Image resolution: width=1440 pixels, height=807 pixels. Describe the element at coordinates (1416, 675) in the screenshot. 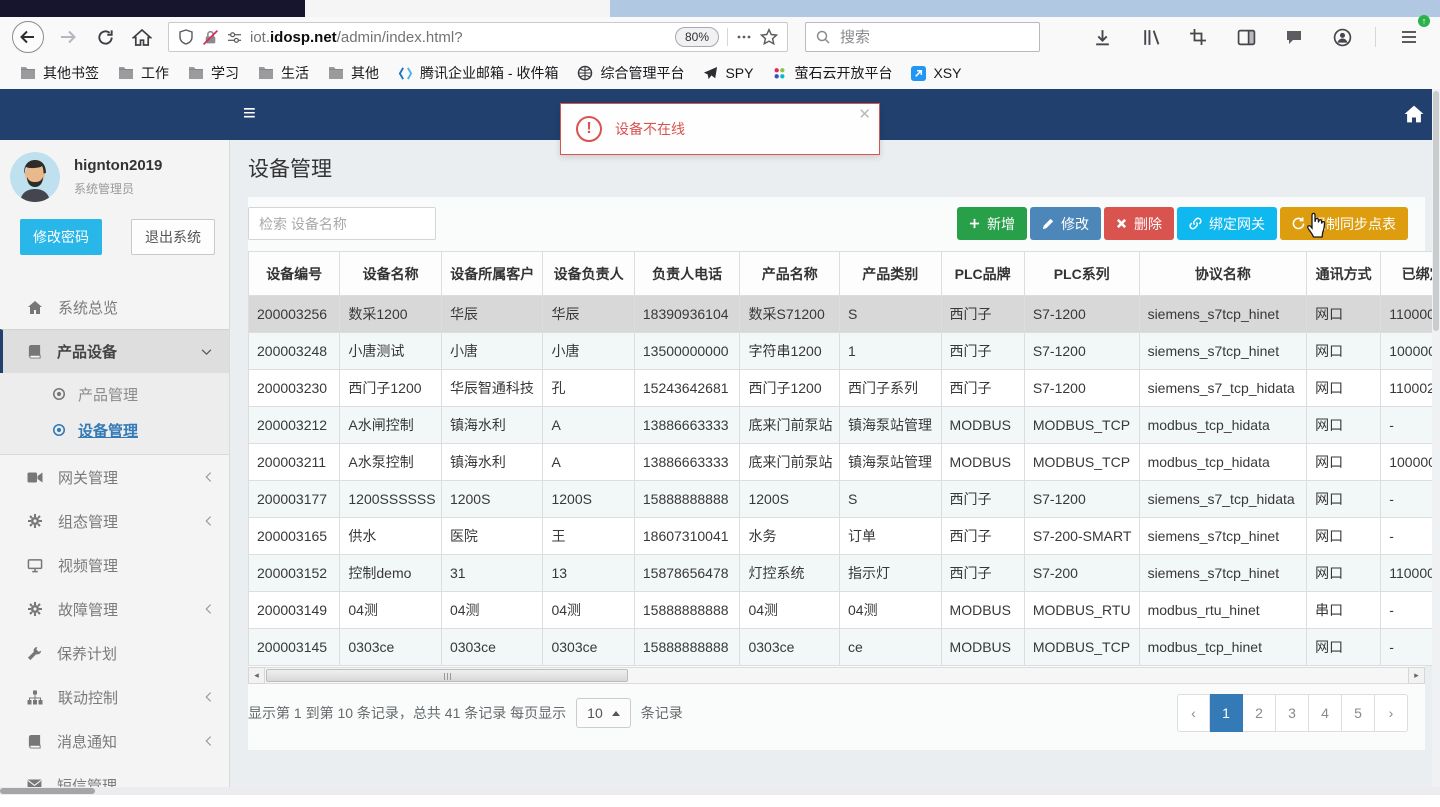

I see `scroll-right-arrow-icon: ▸` at that location.